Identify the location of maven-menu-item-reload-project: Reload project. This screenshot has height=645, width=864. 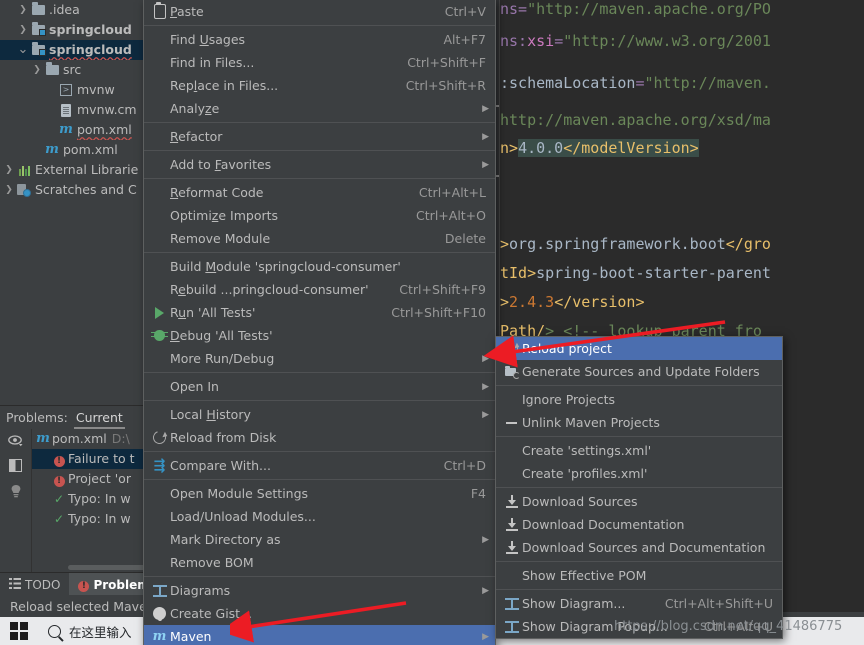
(639, 348).